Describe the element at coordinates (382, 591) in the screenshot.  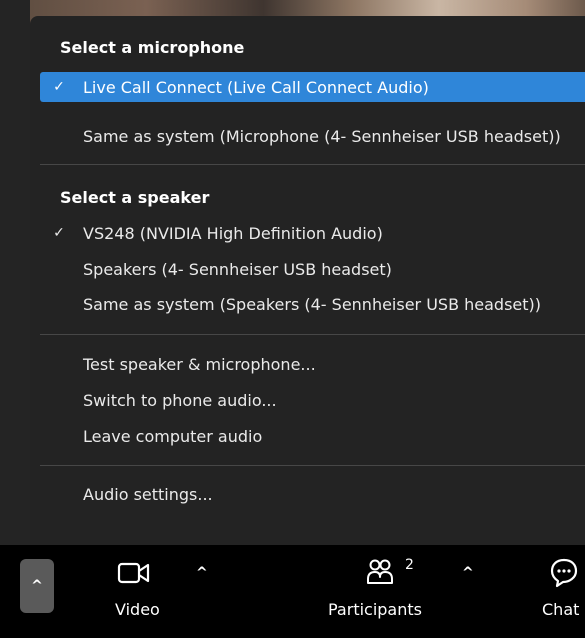
I see `participants-button: 2 Participants` at that location.